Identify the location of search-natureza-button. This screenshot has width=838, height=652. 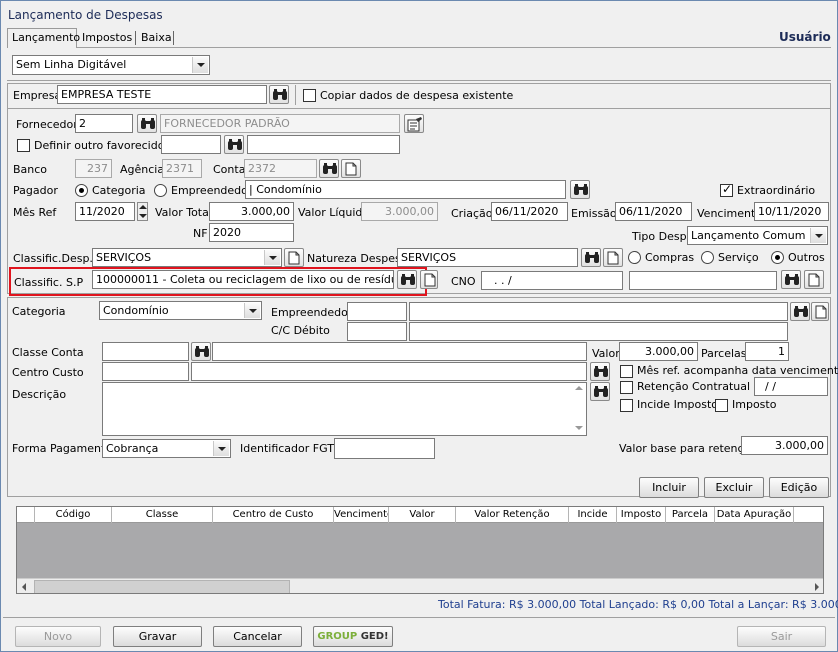
(591, 257).